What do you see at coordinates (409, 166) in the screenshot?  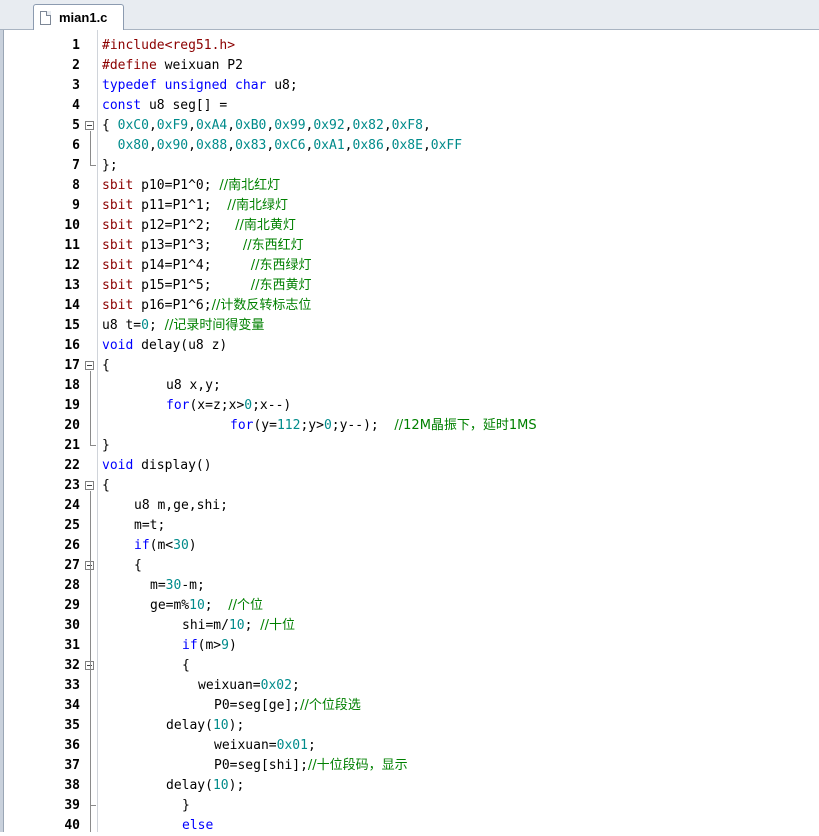 I see `code-line: 7};` at bounding box center [409, 166].